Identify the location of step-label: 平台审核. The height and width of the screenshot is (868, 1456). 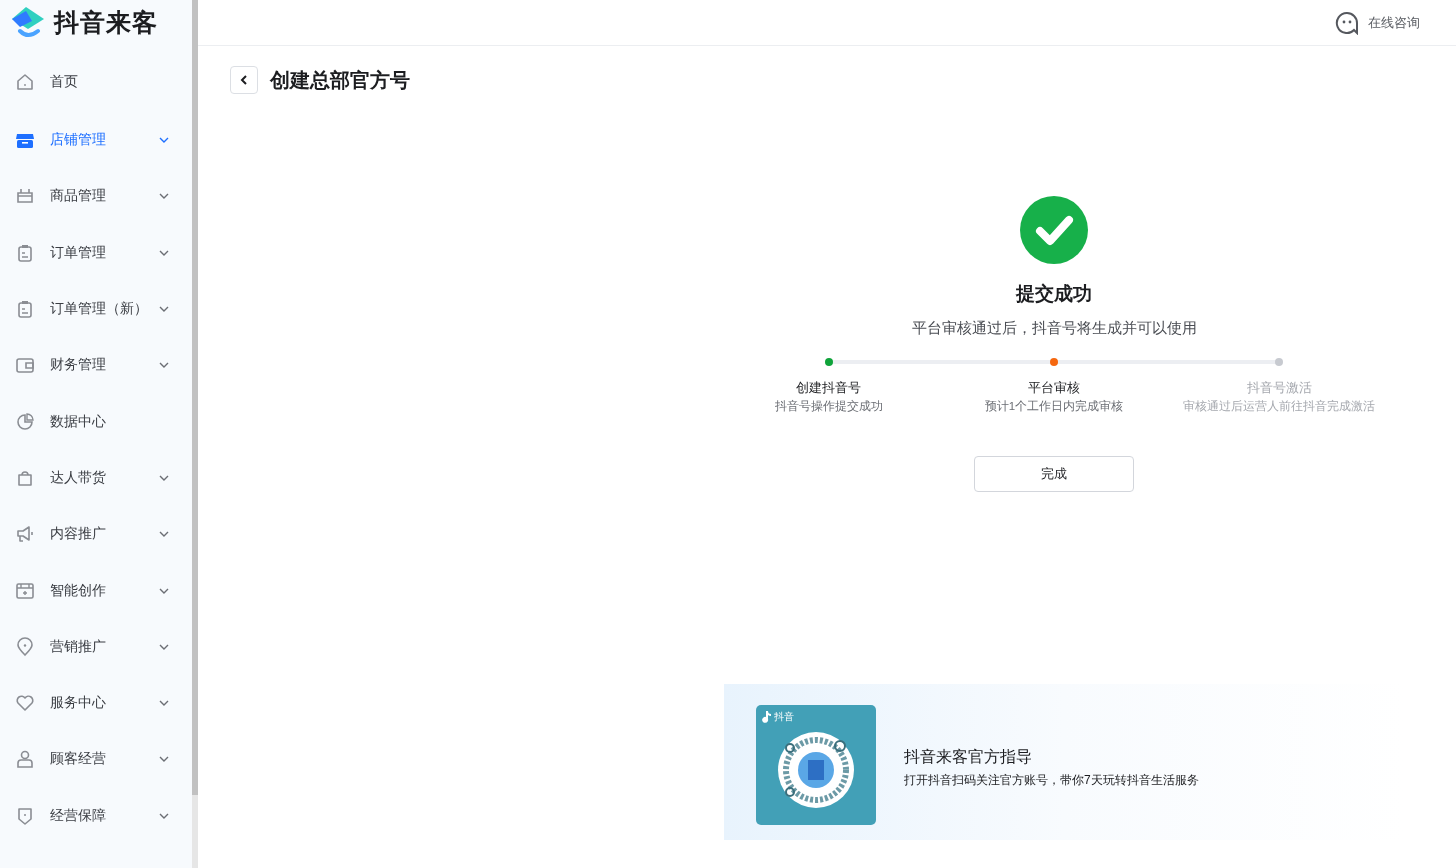
(1054, 388).